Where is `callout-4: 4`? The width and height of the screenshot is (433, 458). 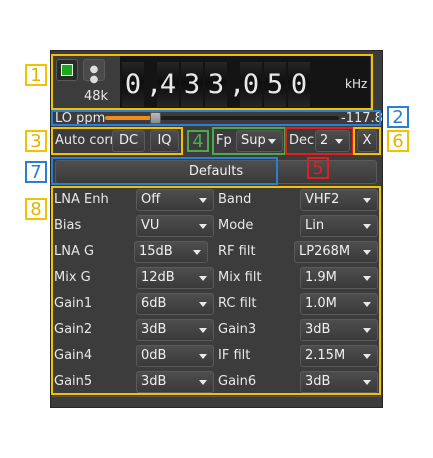
callout-4: 4 is located at coordinates (198, 141).